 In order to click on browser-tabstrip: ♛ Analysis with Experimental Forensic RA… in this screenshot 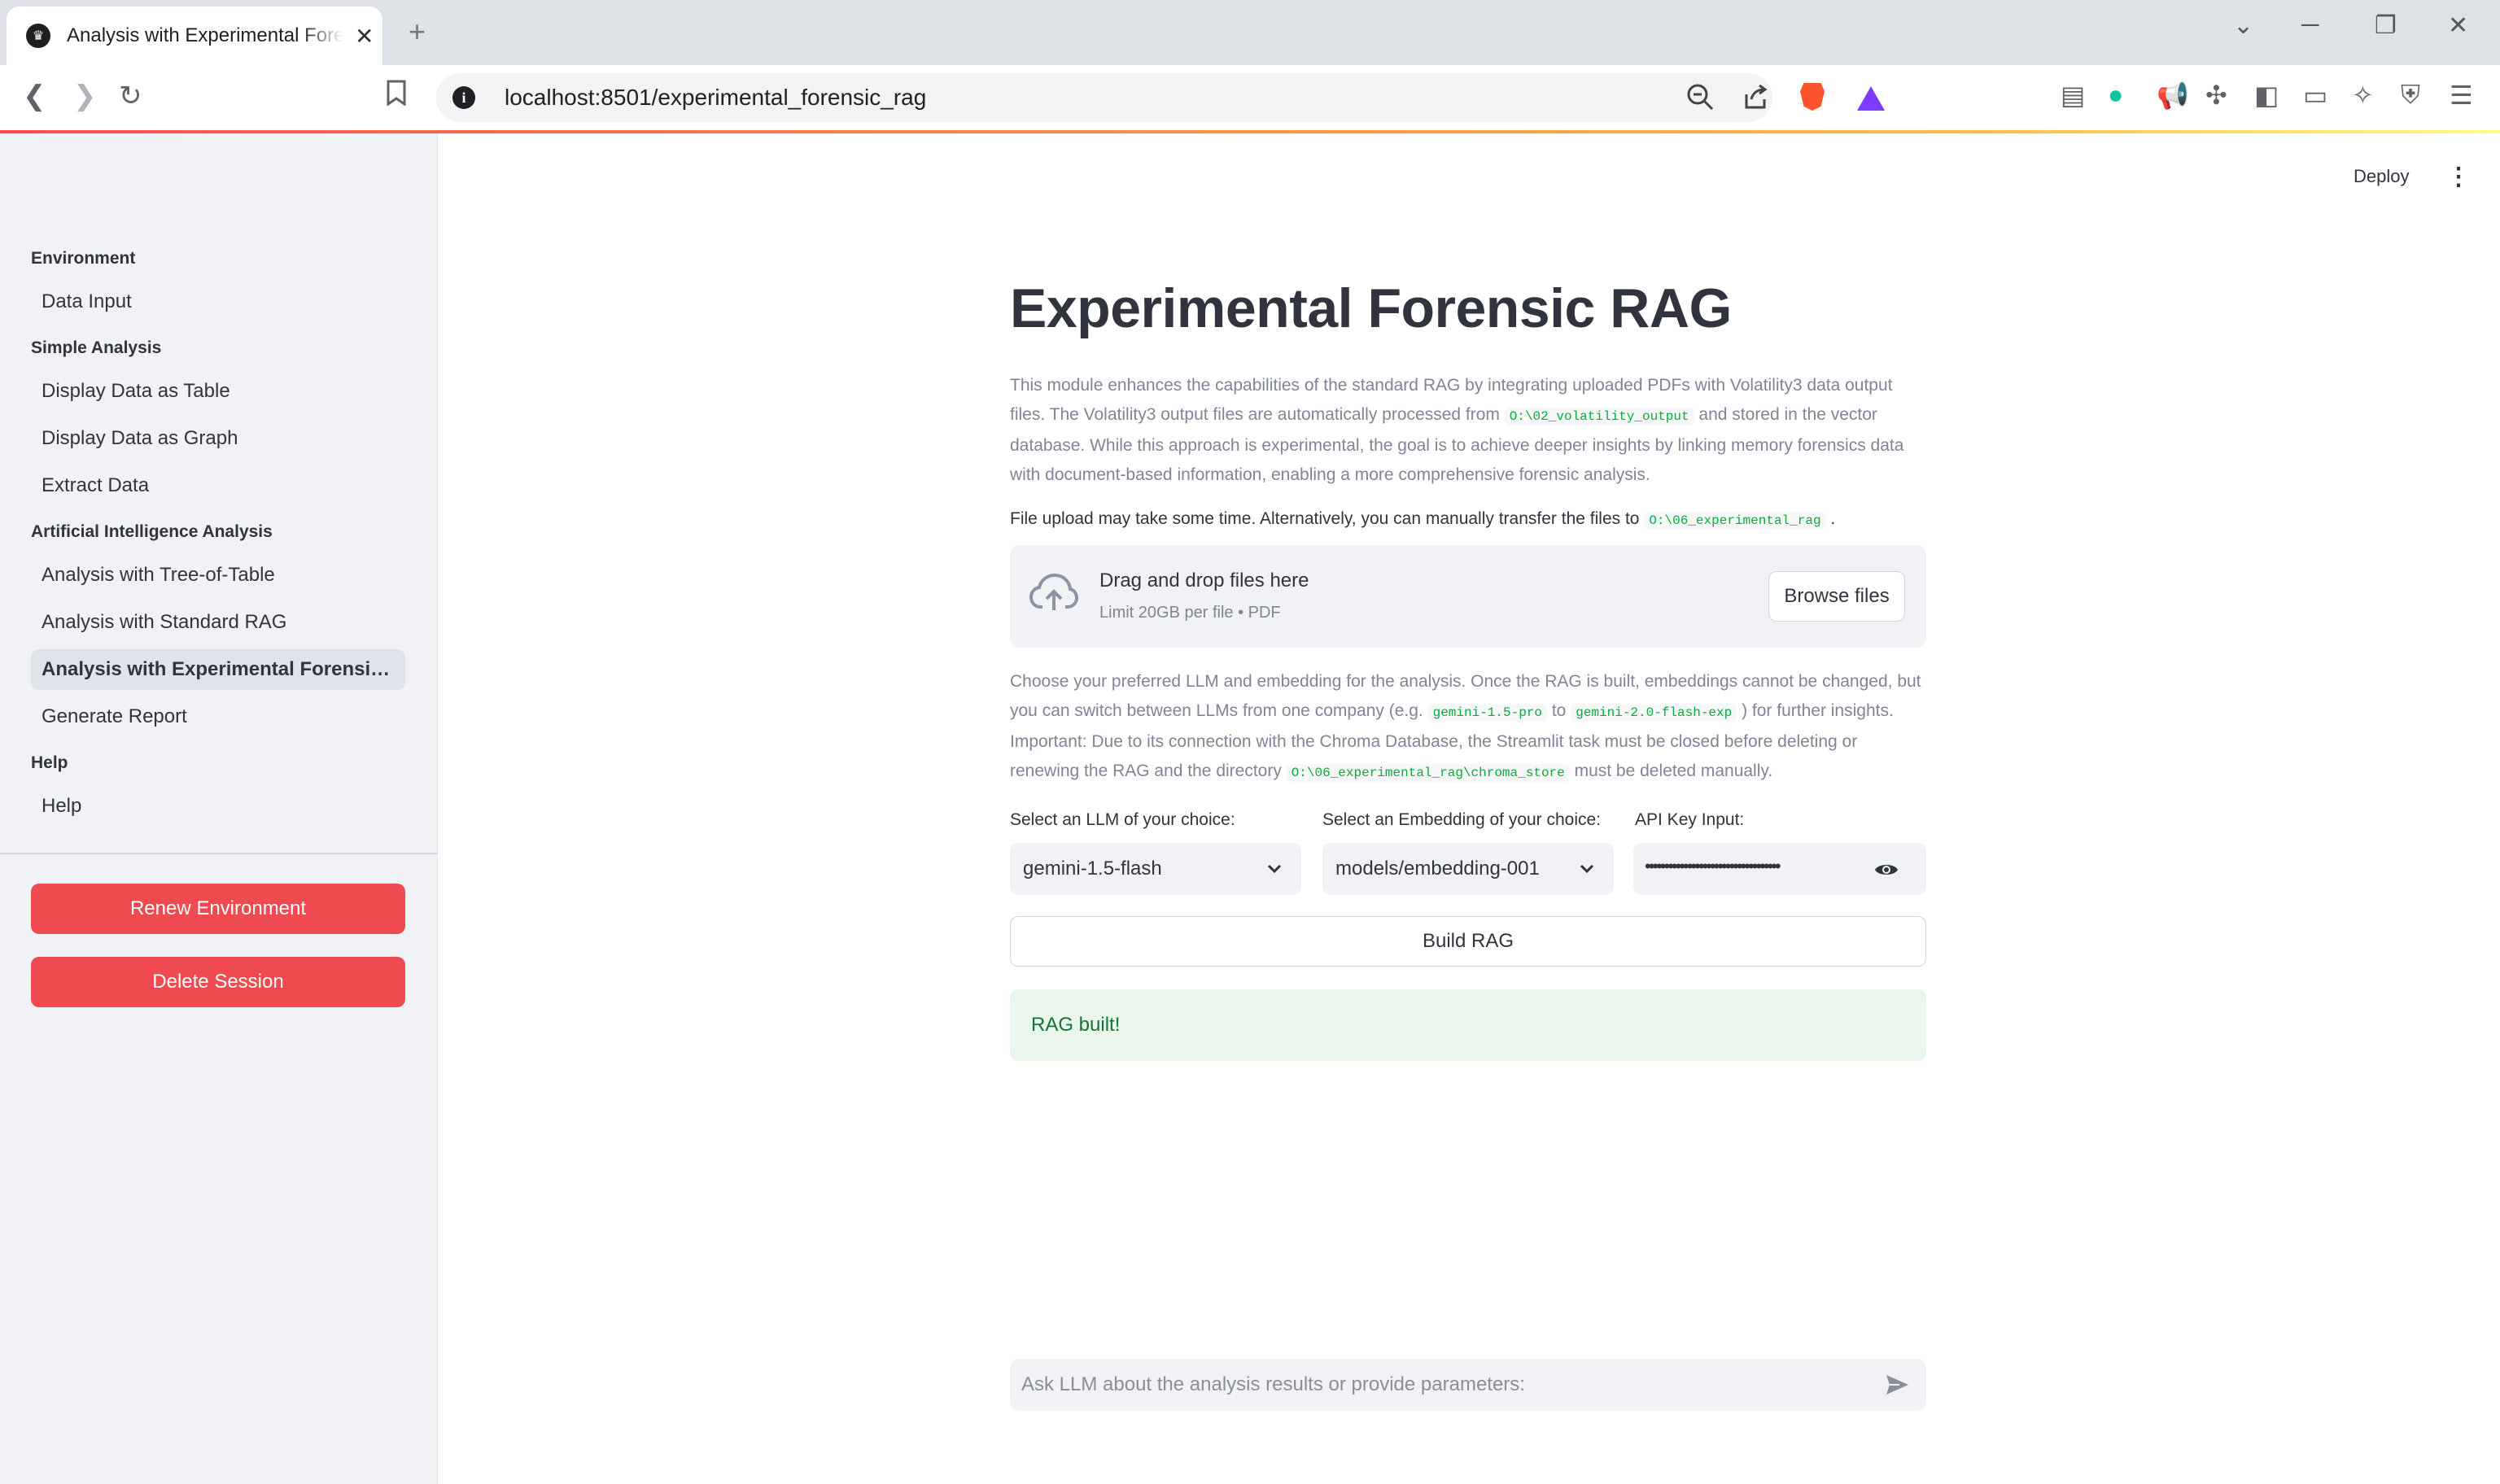, I will do `click(1250, 33)`.